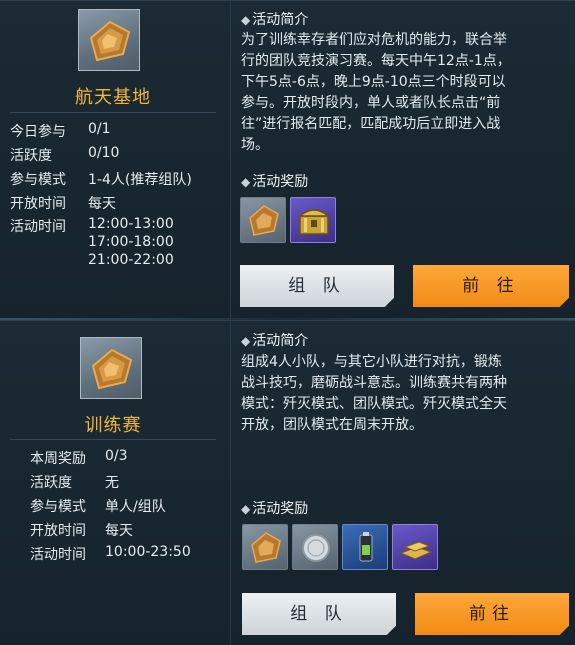 The image size is (575, 645). What do you see at coordinates (365, 547) in the screenshot?
I see `energy-drink-icon` at bounding box center [365, 547].